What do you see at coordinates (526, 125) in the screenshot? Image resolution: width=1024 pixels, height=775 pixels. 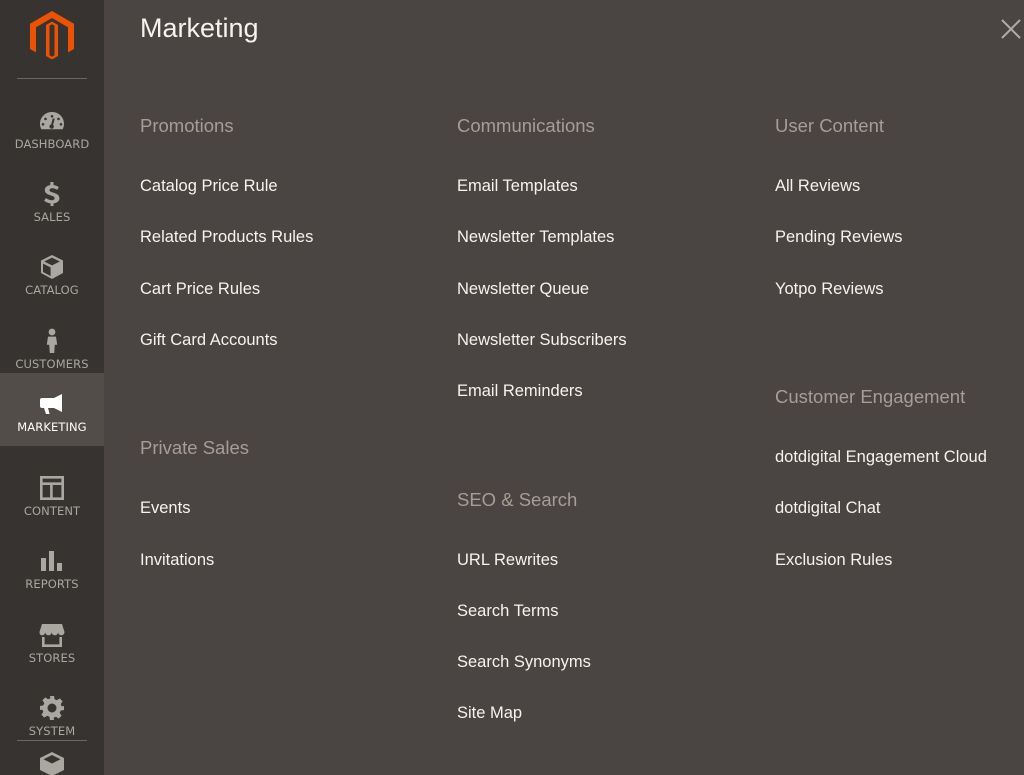 I see `group-title-communications: Communications` at bounding box center [526, 125].